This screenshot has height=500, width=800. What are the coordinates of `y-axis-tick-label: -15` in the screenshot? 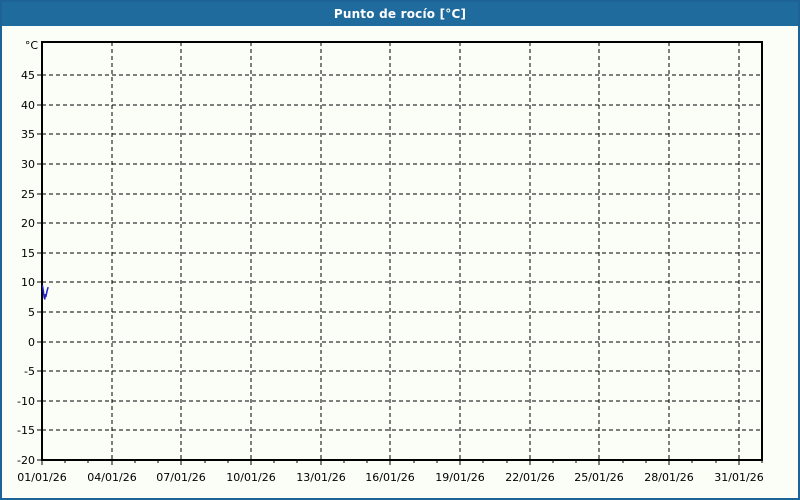 It's located at (26, 430).